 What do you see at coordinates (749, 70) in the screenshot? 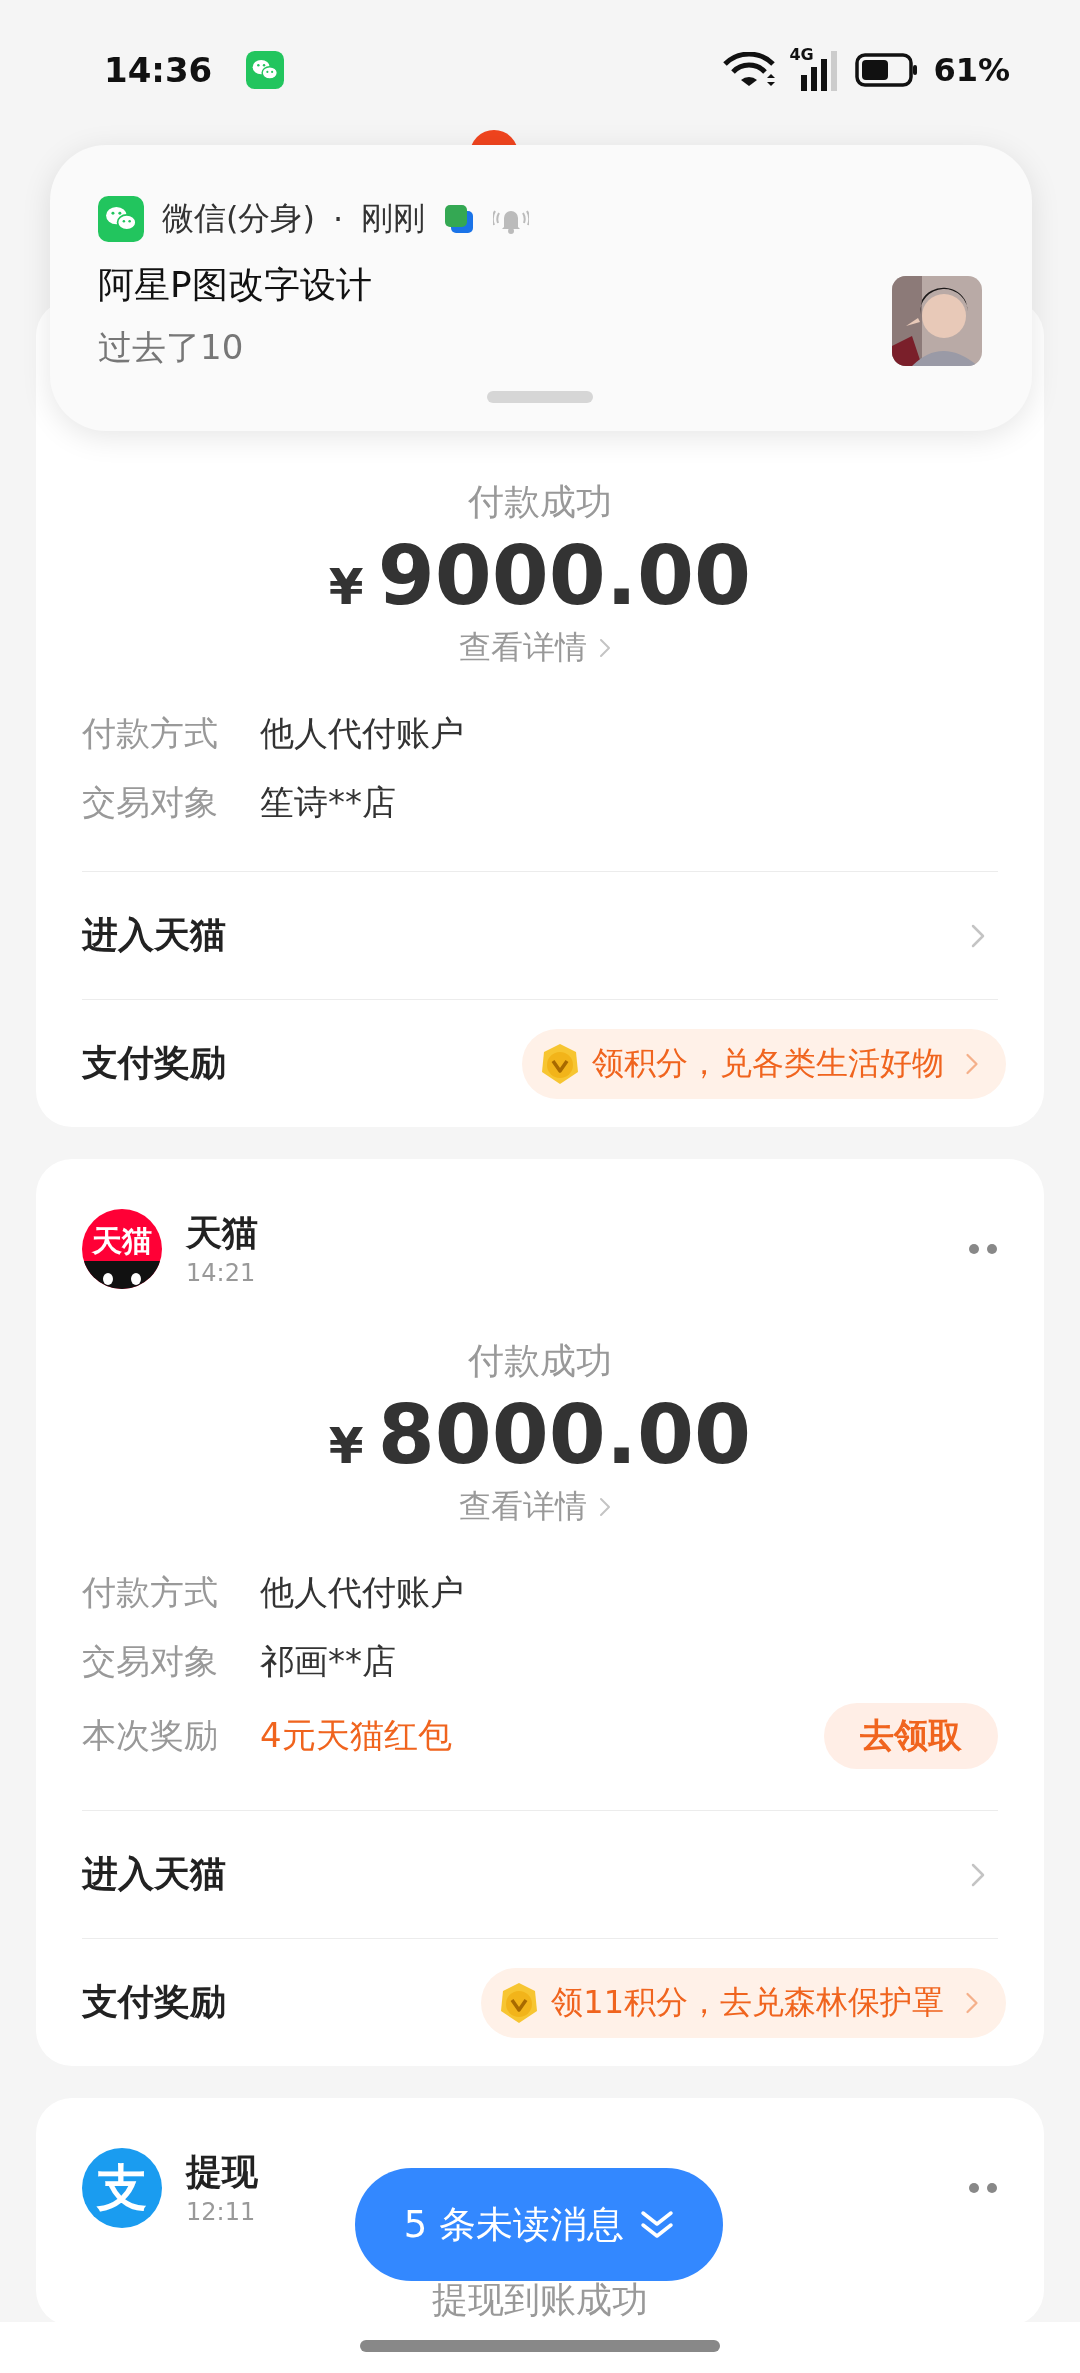
I see `wifi-icon` at bounding box center [749, 70].